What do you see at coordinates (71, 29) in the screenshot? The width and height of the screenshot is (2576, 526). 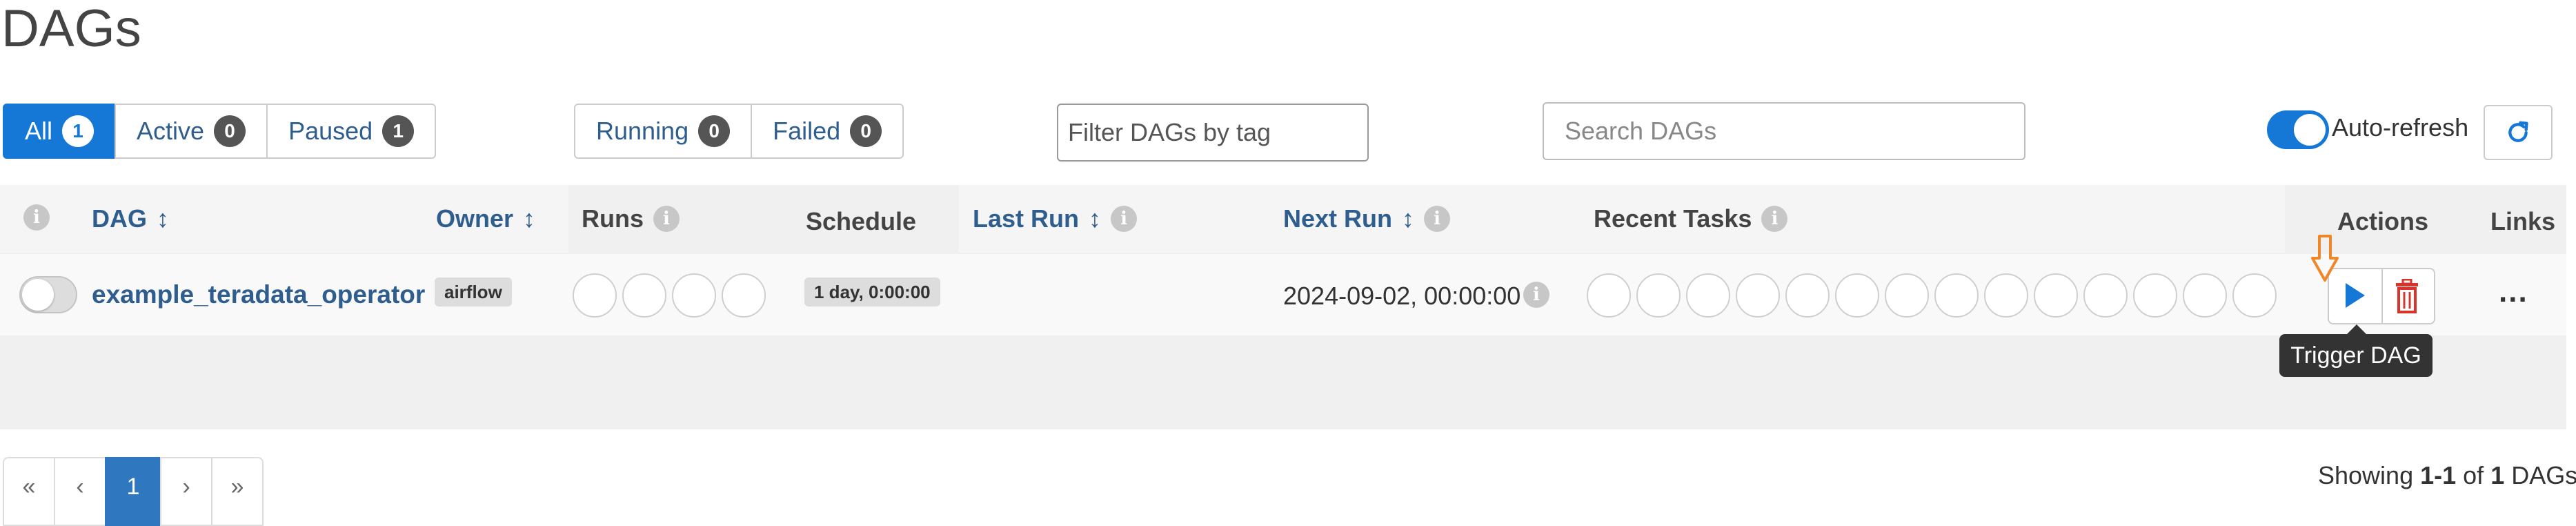 I see `page-title: DAGs` at bounding box center [71, 29].